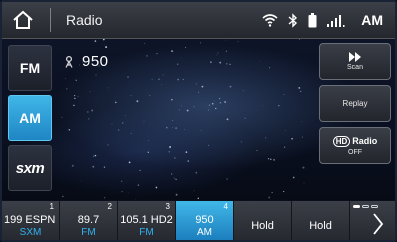 The width and height of the screenshot is (397, 242). I want to click on tab-sxm: sxm, so click(30, 168).